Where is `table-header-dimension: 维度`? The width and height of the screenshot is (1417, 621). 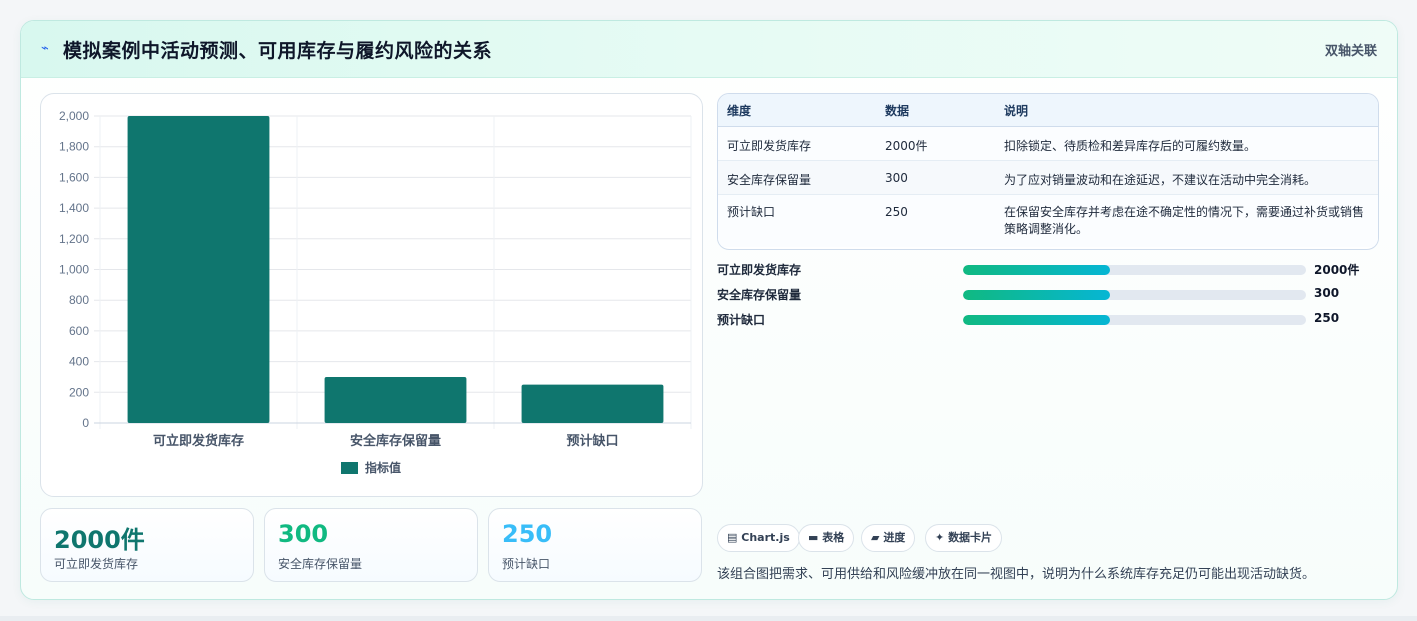 table-header-dimension: 维度 is located at coordinates (797, 110).